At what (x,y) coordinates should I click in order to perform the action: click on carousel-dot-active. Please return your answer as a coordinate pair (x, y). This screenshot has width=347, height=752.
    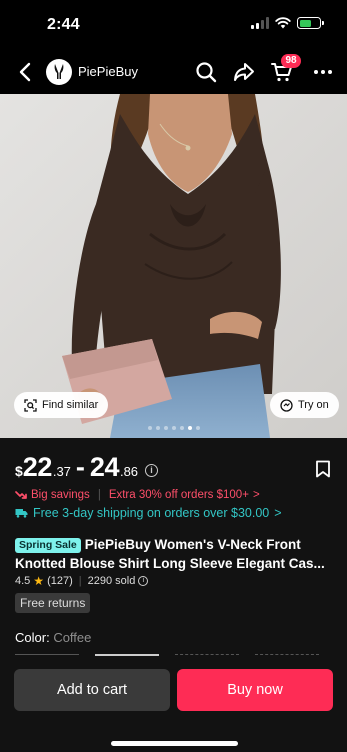
    Looking at the image, I should click on (189, 428).